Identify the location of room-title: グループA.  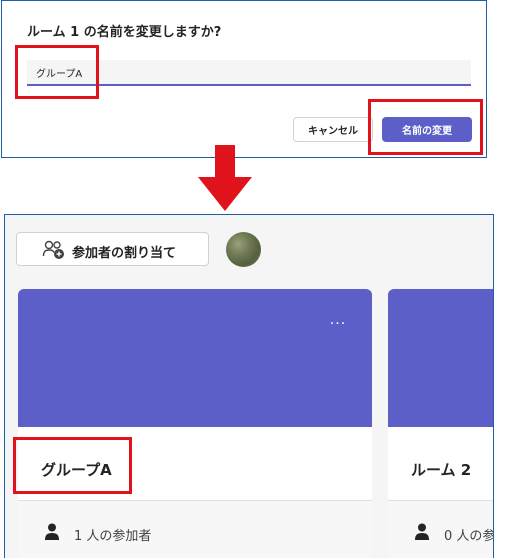
(76, 470).